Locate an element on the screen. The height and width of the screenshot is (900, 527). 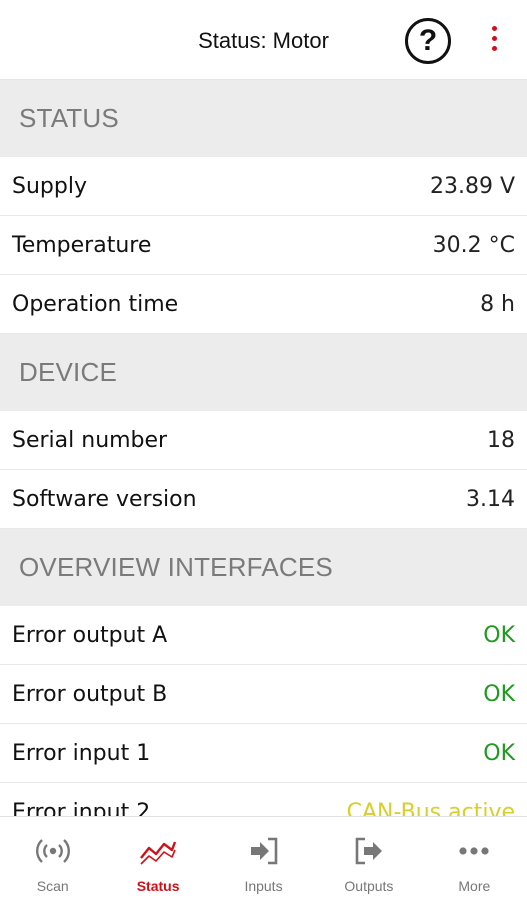
nav-item-outputs: Outputs is located at coordinates (368, 858).